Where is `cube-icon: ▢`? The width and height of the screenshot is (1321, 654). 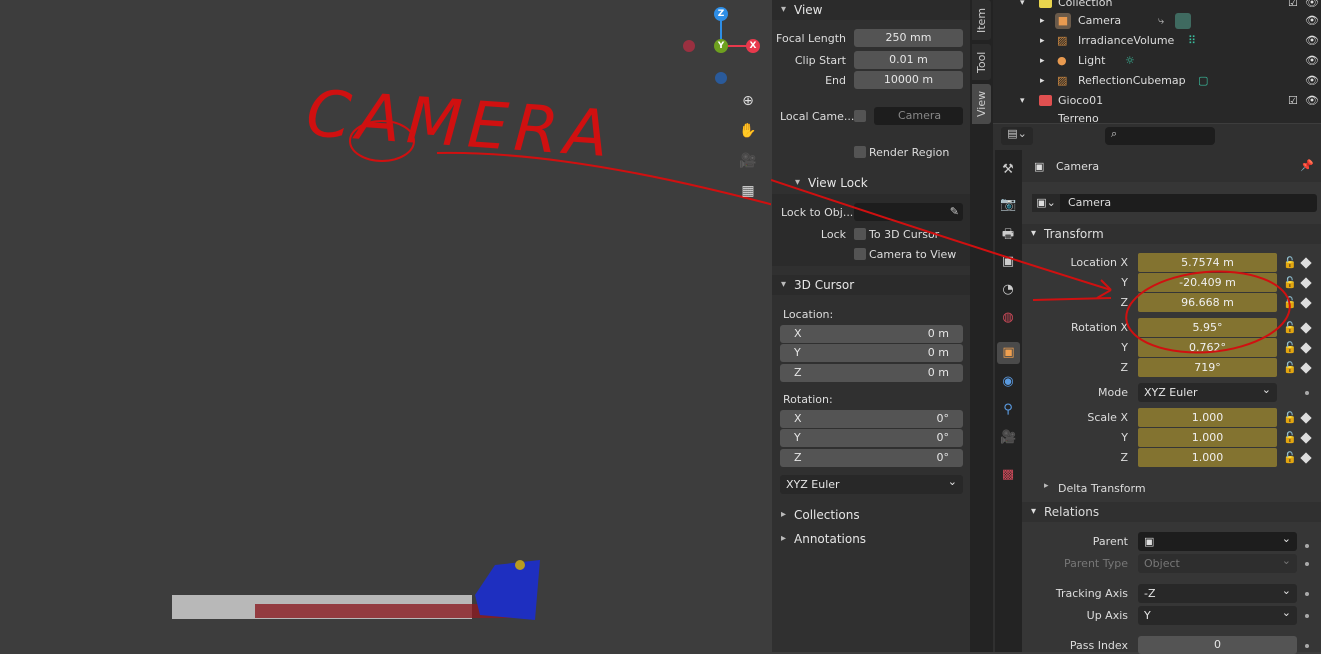
cube-icon: ▢ is located at coordinates (1203, 80).